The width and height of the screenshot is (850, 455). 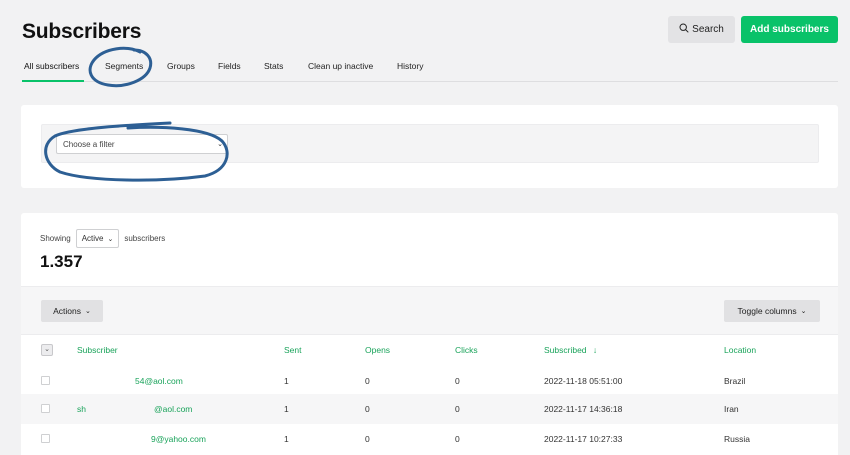 I want to click on tab-history: History, so click(x=410, y=66).